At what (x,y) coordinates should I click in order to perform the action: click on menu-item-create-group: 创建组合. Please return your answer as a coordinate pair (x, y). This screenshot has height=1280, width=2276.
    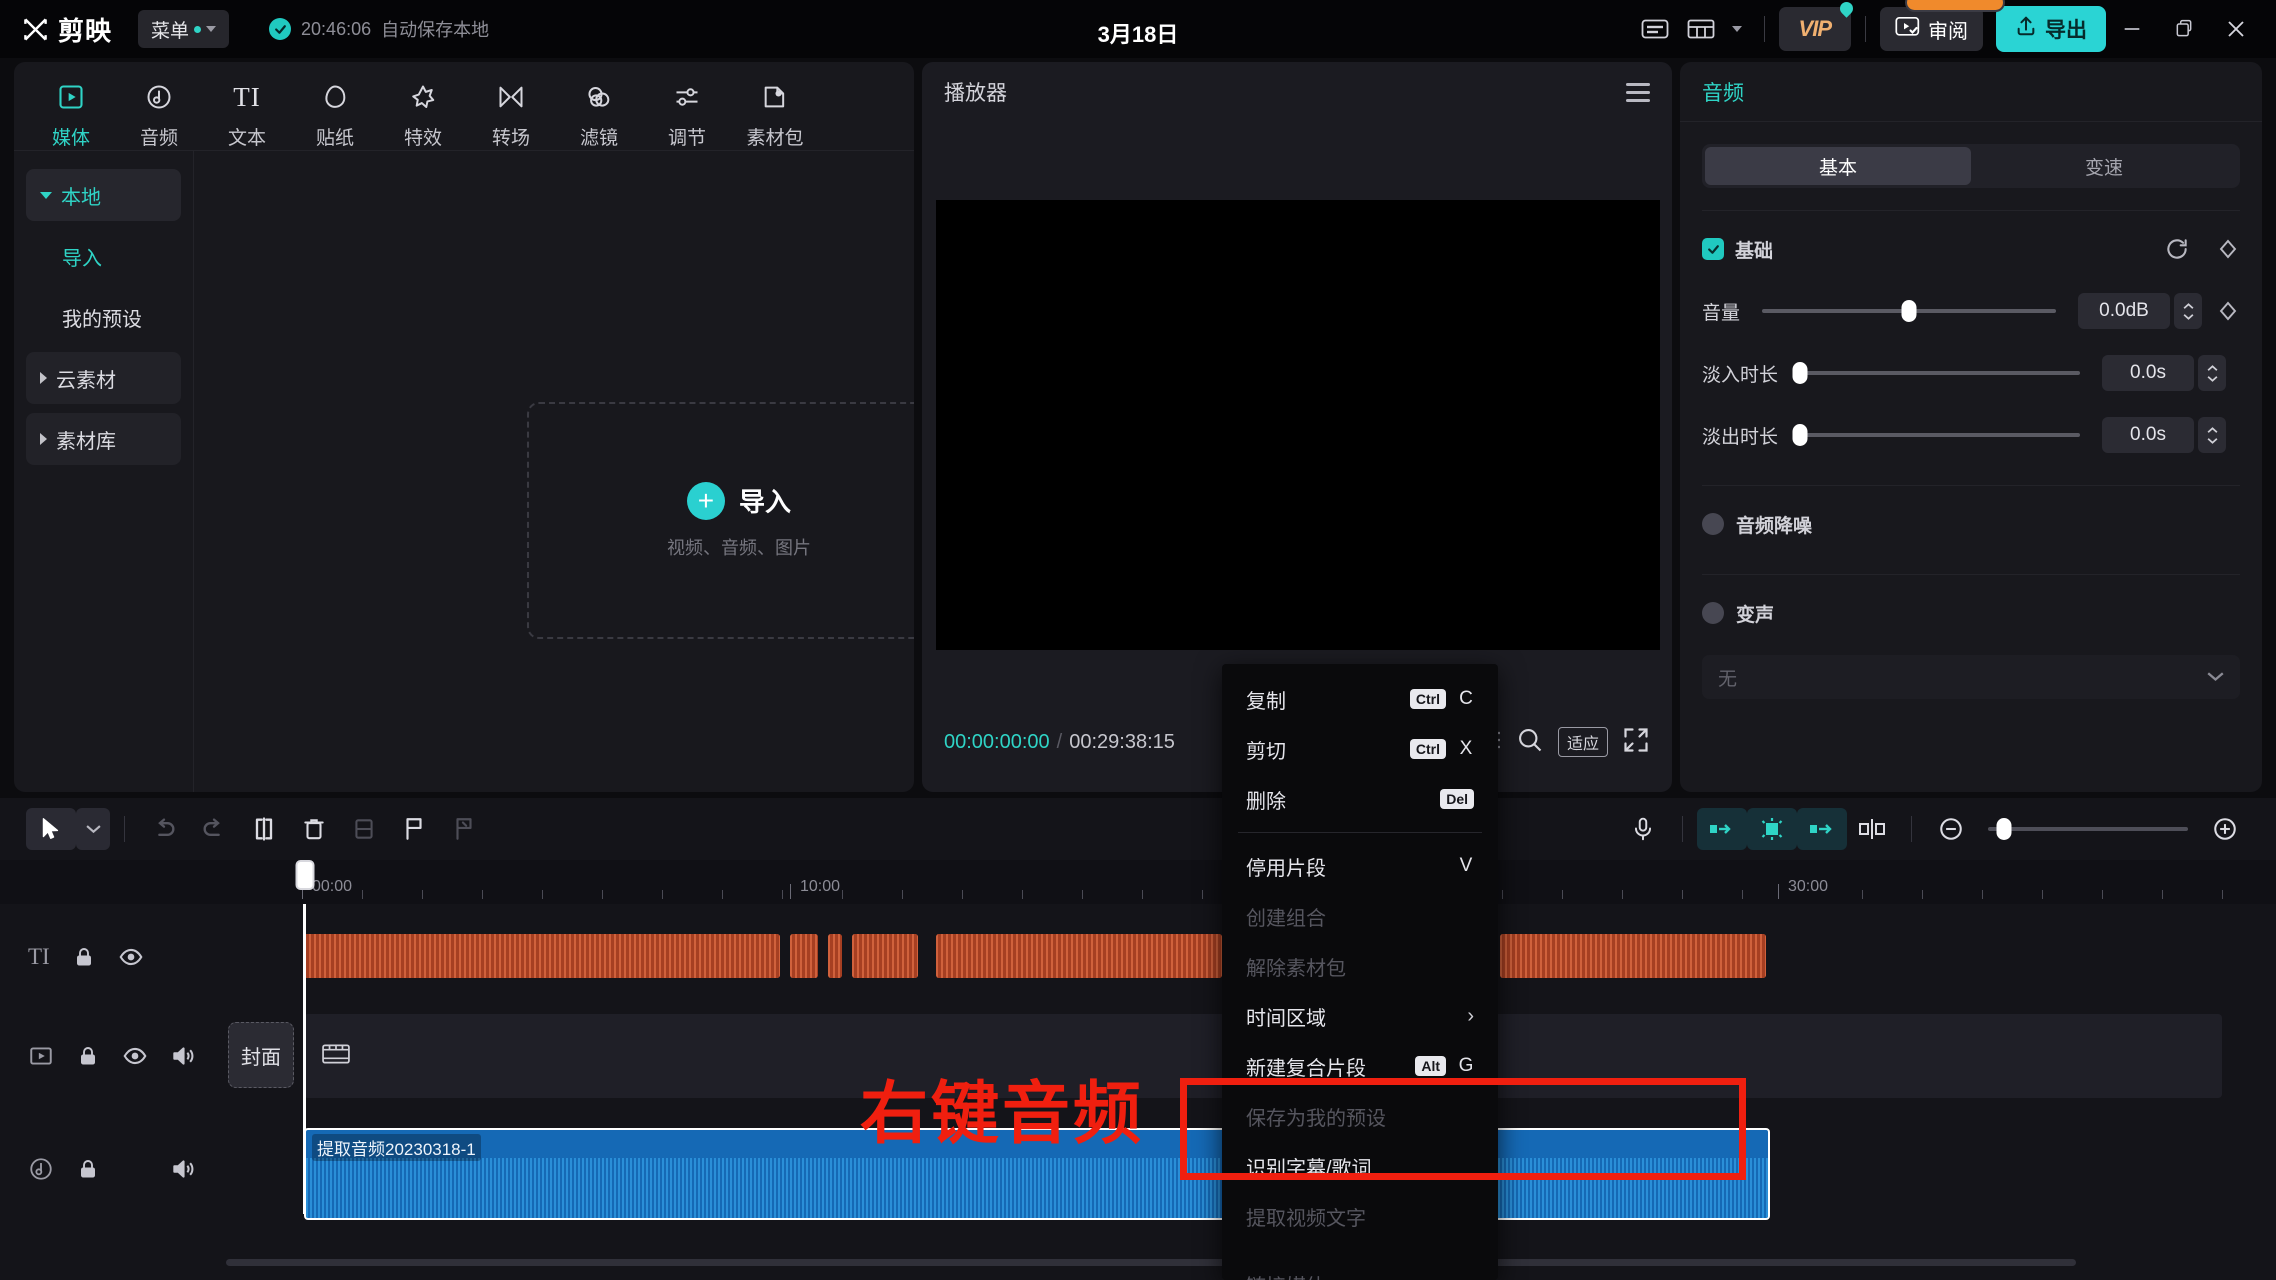
    Looking at the image, I should click on (1360, 916).